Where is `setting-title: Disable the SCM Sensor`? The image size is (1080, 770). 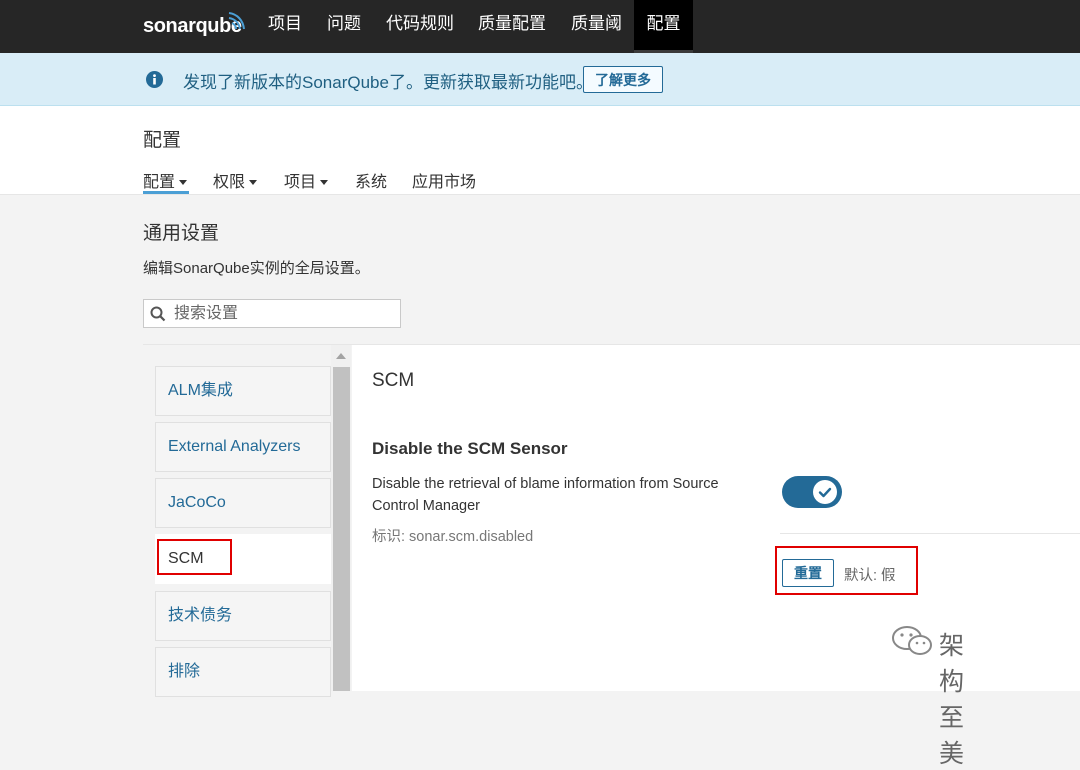
setting-title: Disable the SCM Sensor is located at coordinates (470, 448).